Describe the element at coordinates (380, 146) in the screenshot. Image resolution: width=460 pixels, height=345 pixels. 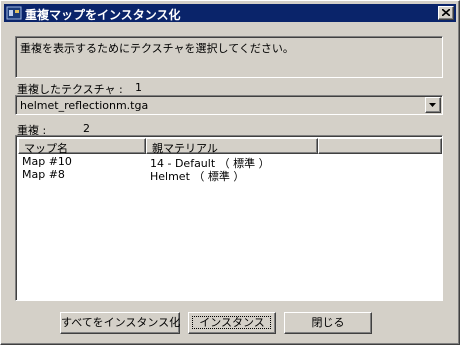
I see `column-header-empty` at that location.